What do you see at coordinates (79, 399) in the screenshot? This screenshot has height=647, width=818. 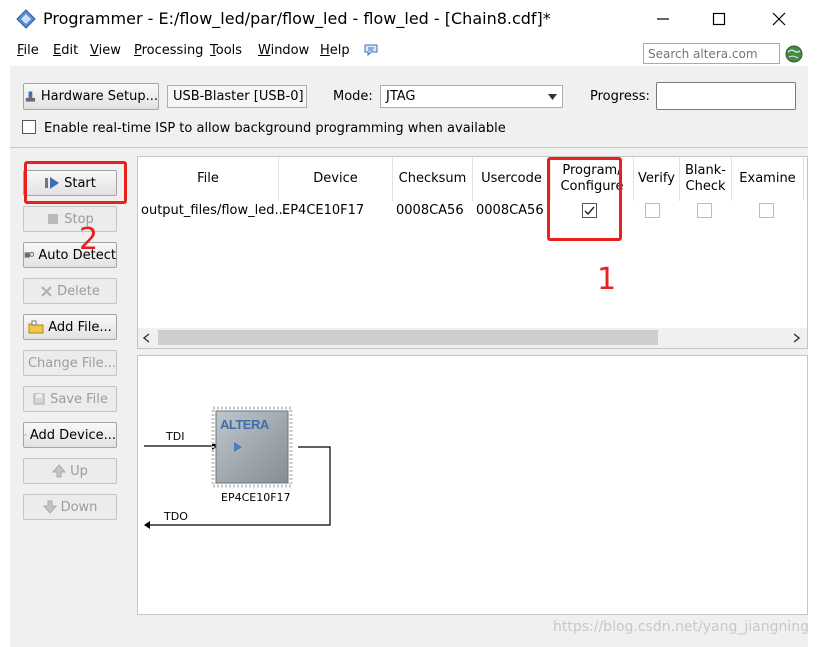 I see `save-file-label: Save File` at bounding box center [79, 399].